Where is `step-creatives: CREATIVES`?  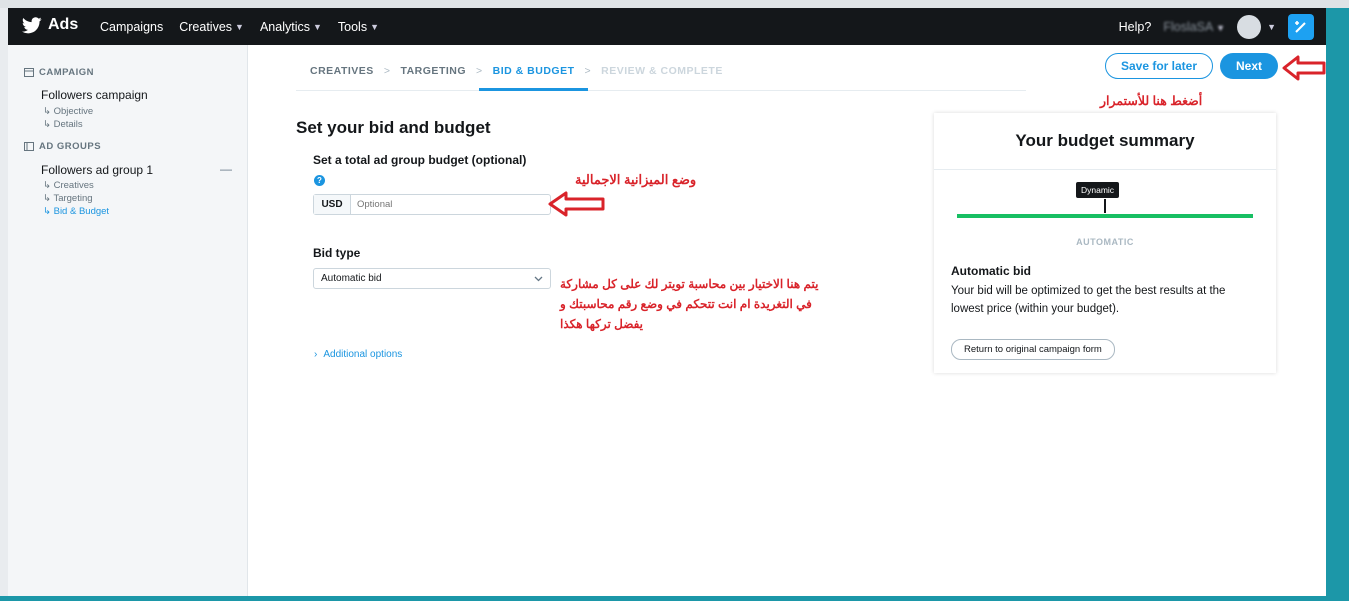
step-creatives: CREATIVES is located at coordinates (342, 71).